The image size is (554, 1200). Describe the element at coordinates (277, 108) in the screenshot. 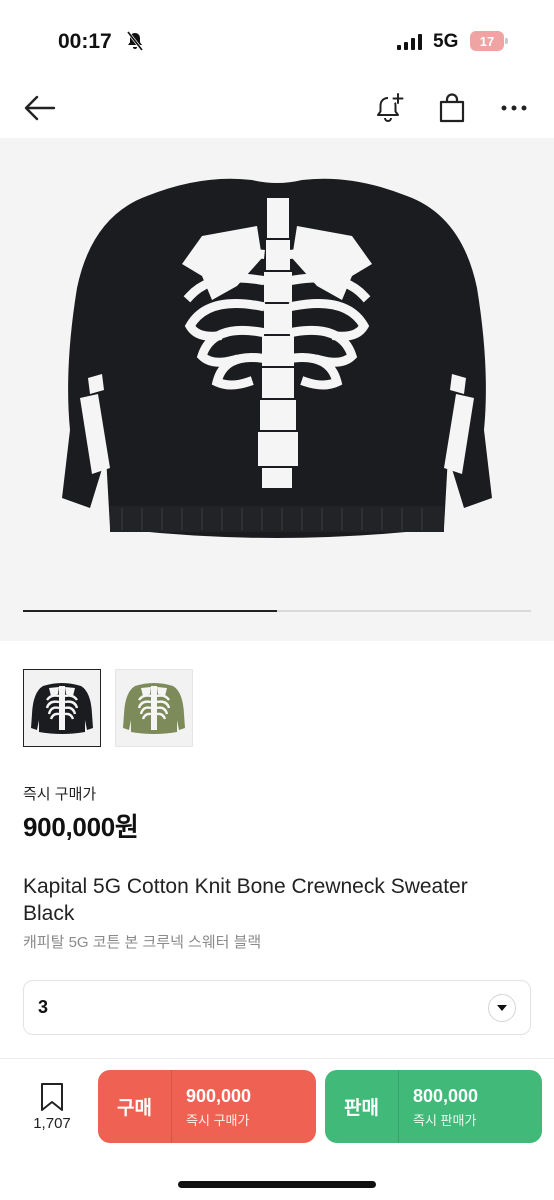

I see `nav-bar` at that location.